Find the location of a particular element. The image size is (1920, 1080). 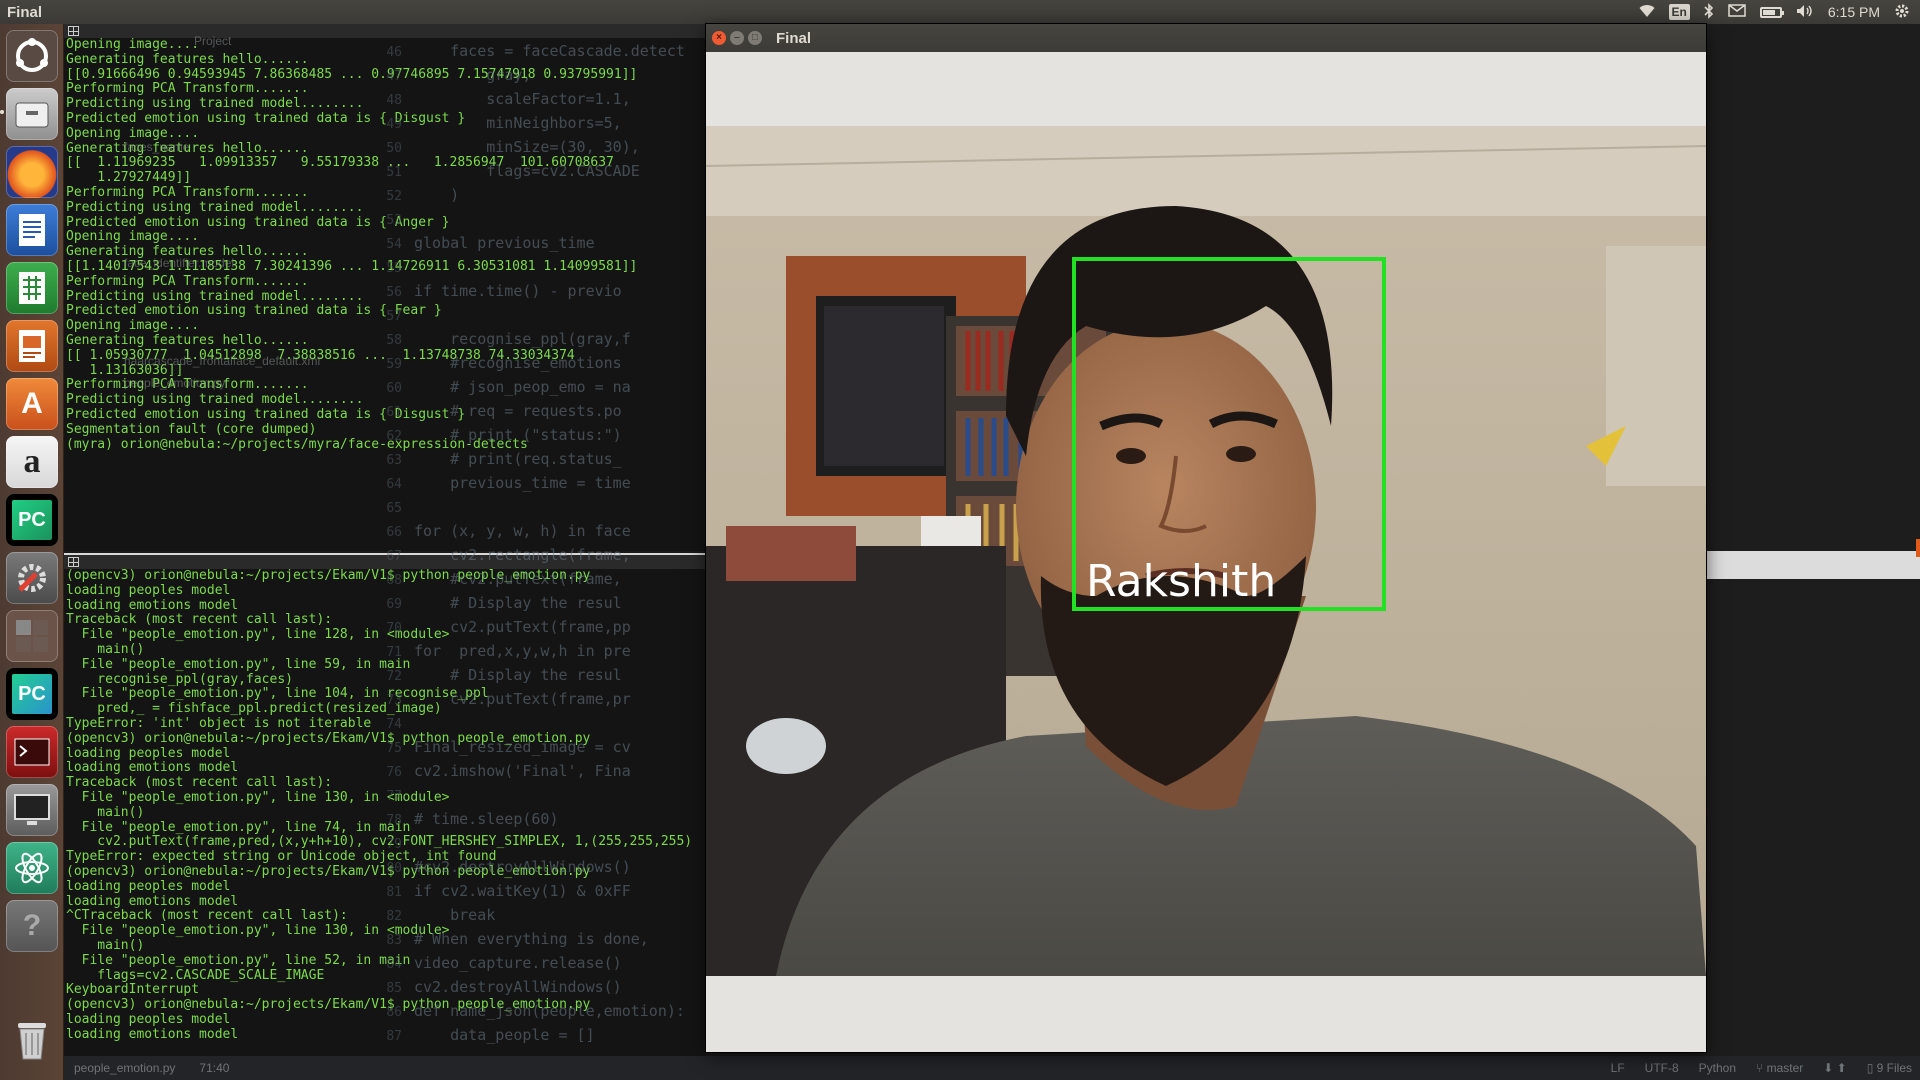

status-files: 9 Files is located at coordinates (1894, 1068).